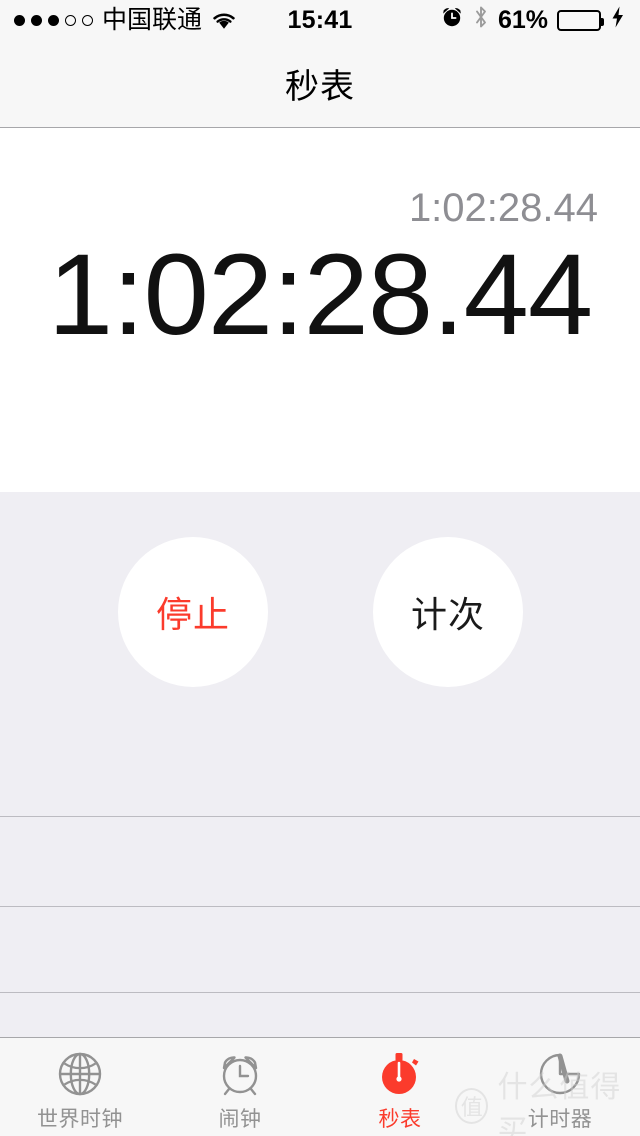 This screenshot has width=640, height=1136. What do you see at coordinates (560, 1119) in the screenshot?
I see `tab-timer-label: 计时器` at bounding box center [560, 1119].